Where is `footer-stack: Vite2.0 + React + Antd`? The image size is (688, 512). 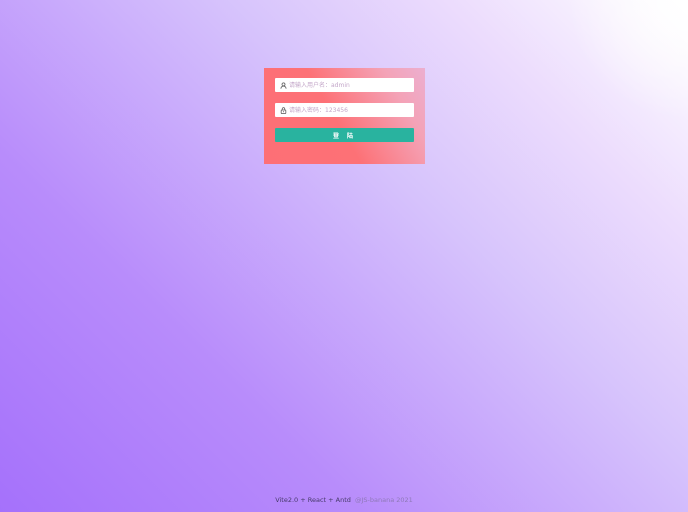
footer-stack: Vite2.0 + React + Antd is located at coordinates (313, 500).